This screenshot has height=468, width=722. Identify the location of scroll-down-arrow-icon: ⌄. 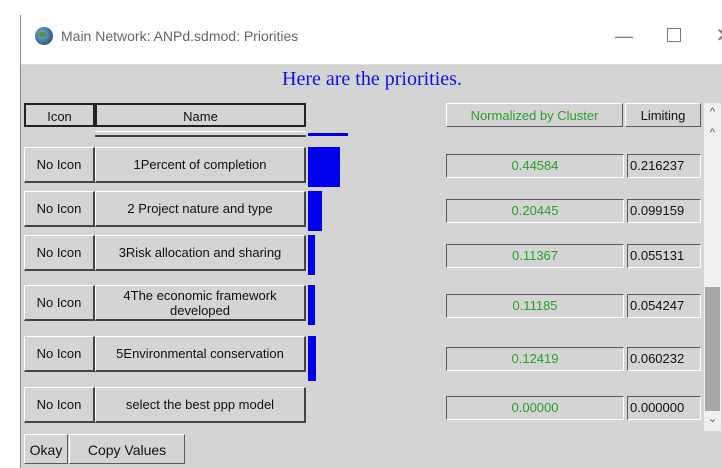
(712, 418).